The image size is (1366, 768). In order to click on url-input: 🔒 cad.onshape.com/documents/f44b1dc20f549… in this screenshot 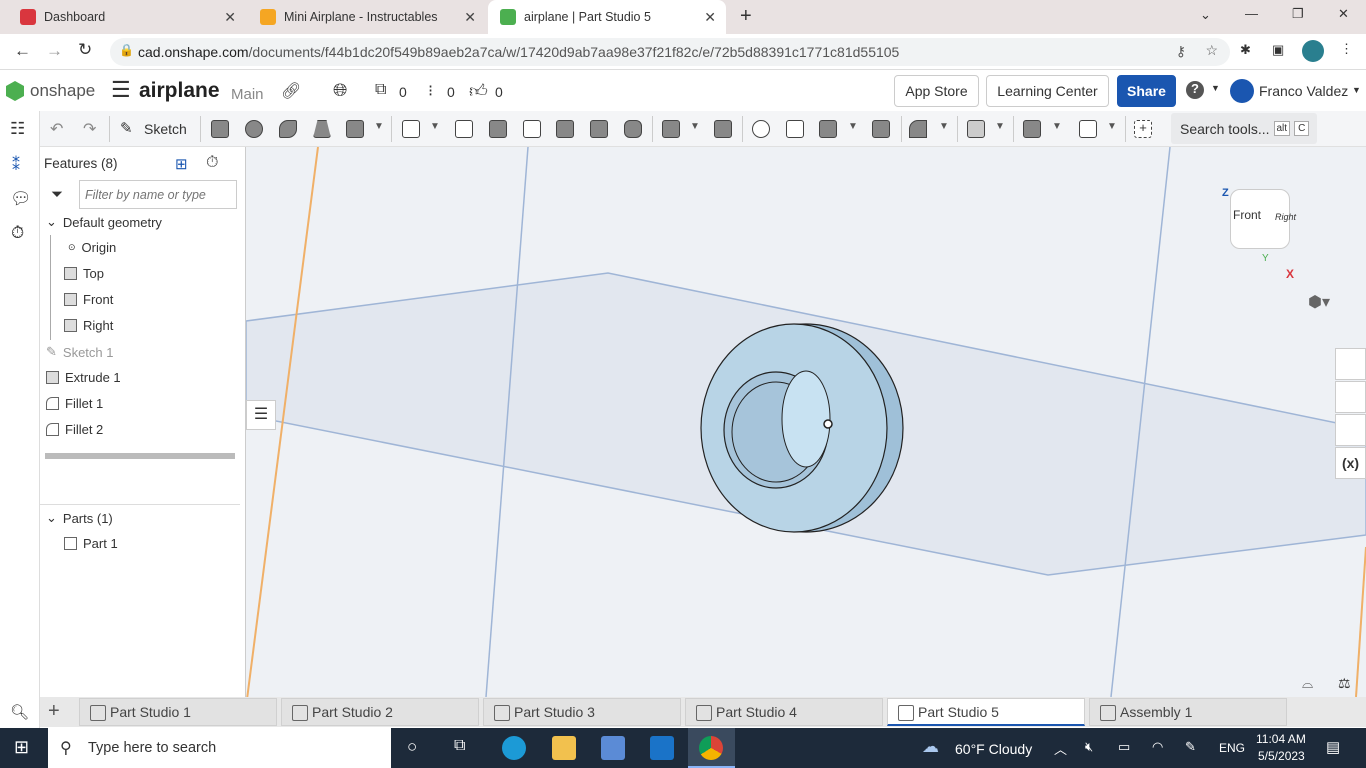, I will do `click(670, 52)`.